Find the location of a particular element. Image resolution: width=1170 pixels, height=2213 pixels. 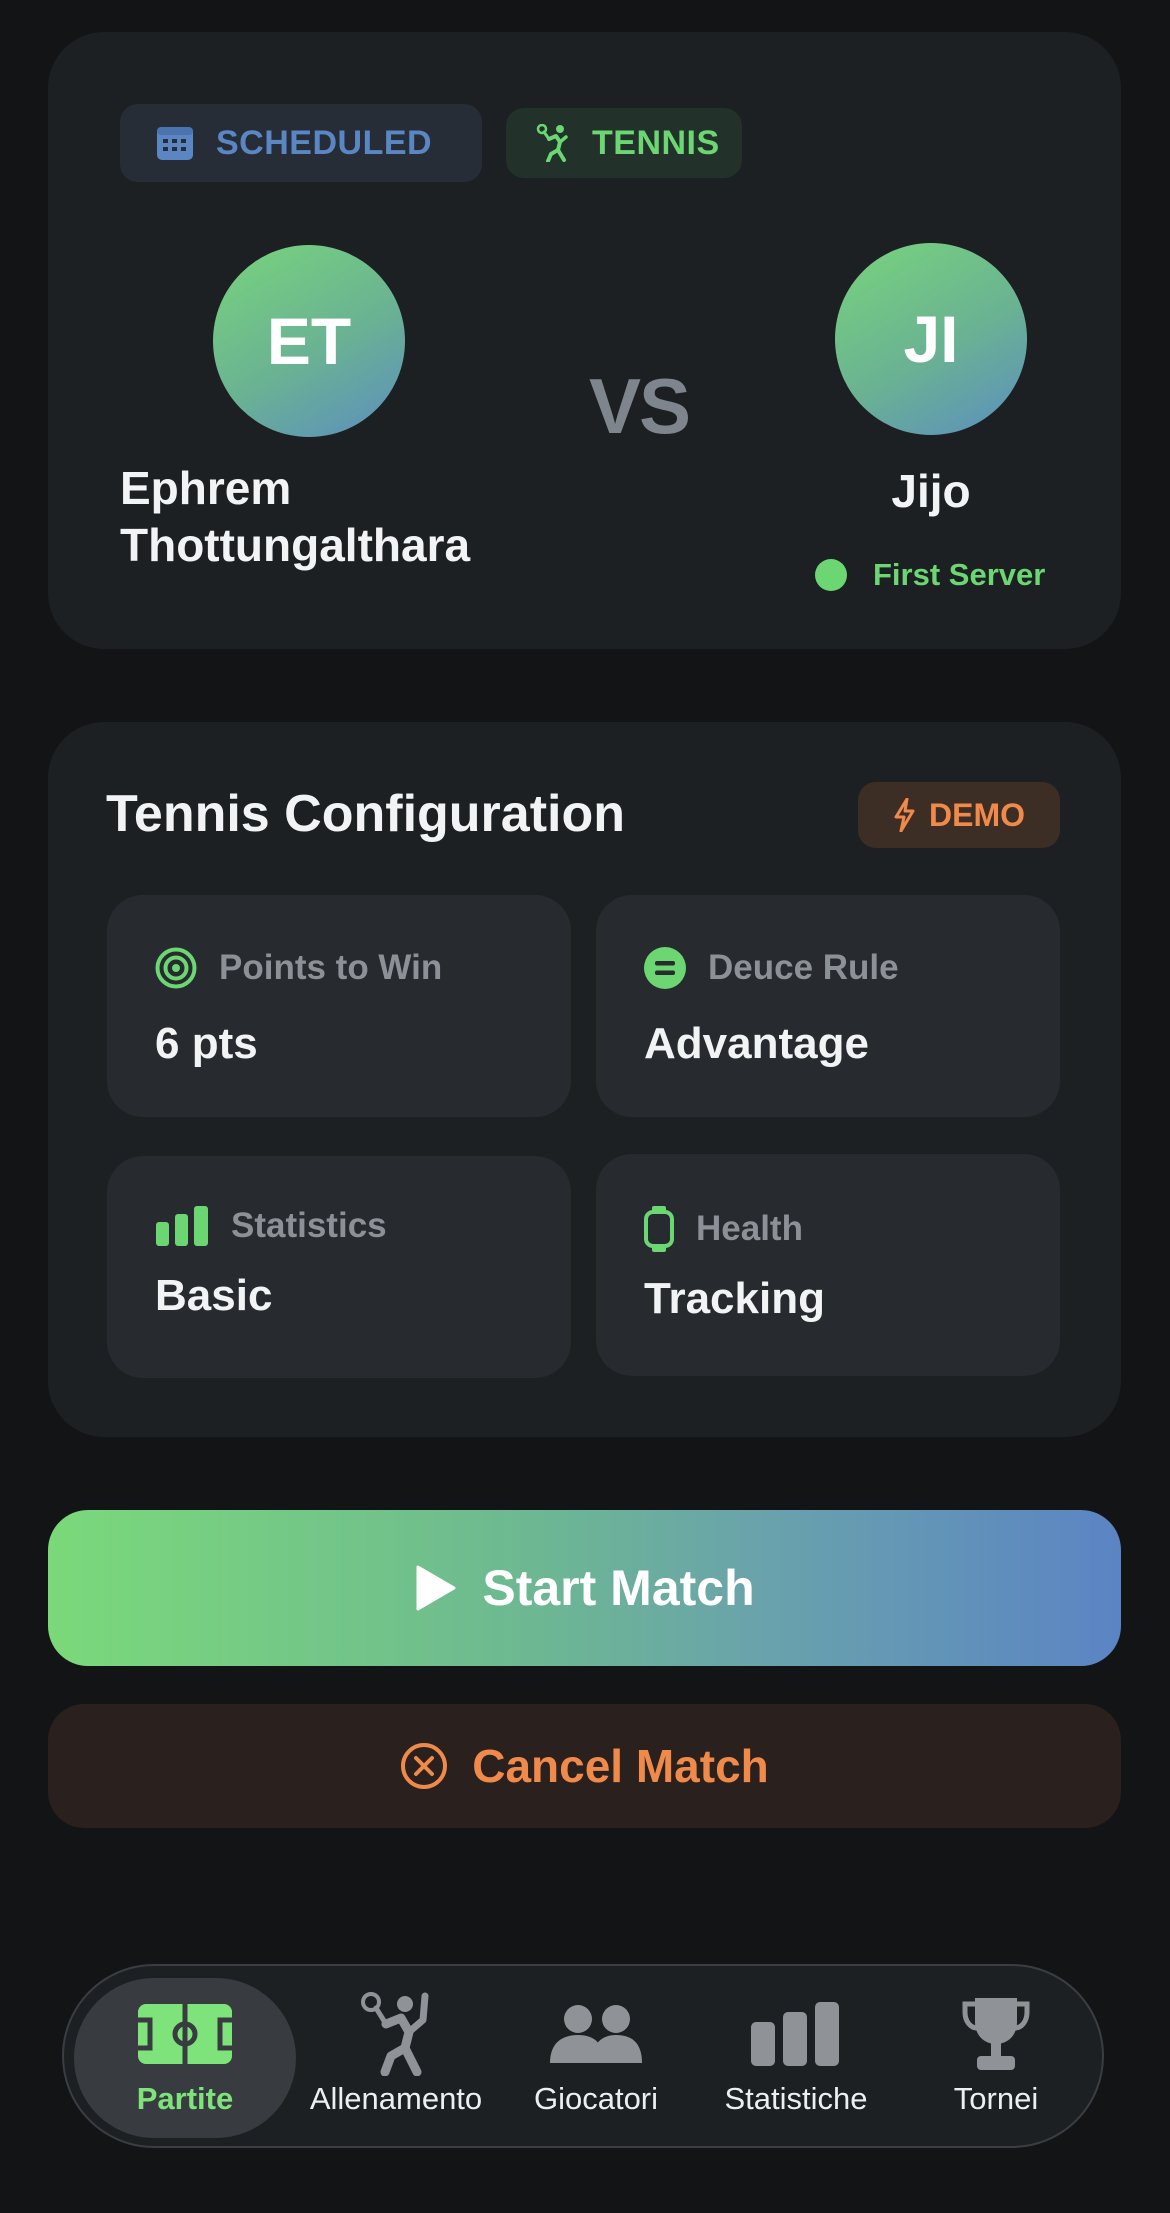

start-match-label: Start Match is located at coordinates (618, 1588).